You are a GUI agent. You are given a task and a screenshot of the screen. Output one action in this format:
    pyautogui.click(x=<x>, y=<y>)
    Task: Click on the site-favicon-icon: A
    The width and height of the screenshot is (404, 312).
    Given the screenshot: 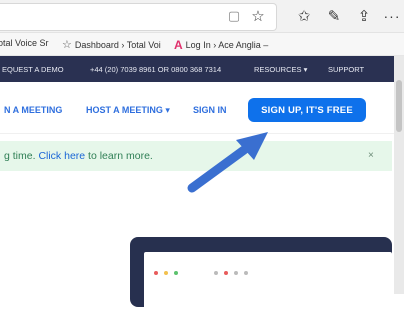 What is the action you would take?
    pyautogui.click(x=178, y=45)
    